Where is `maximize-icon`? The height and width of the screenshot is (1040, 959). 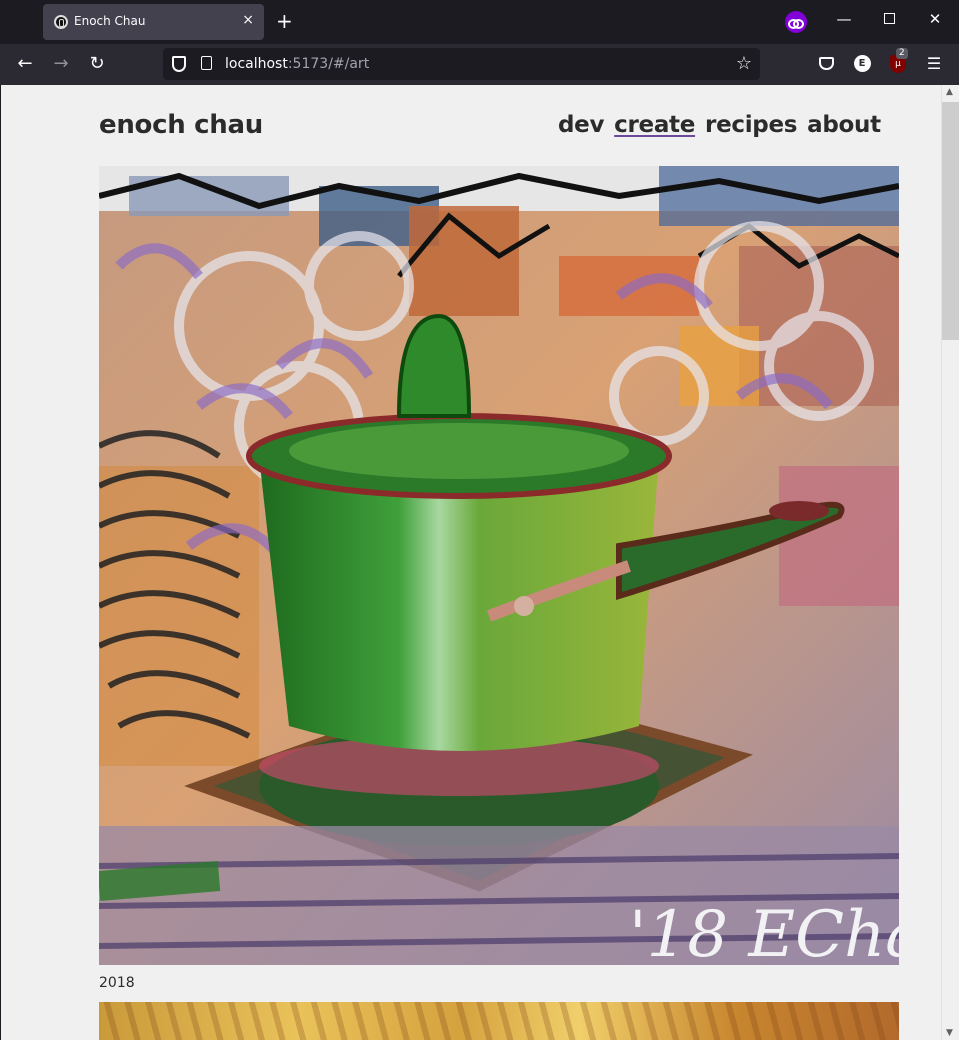 maximize-icon is located at coordinates (889, 18).